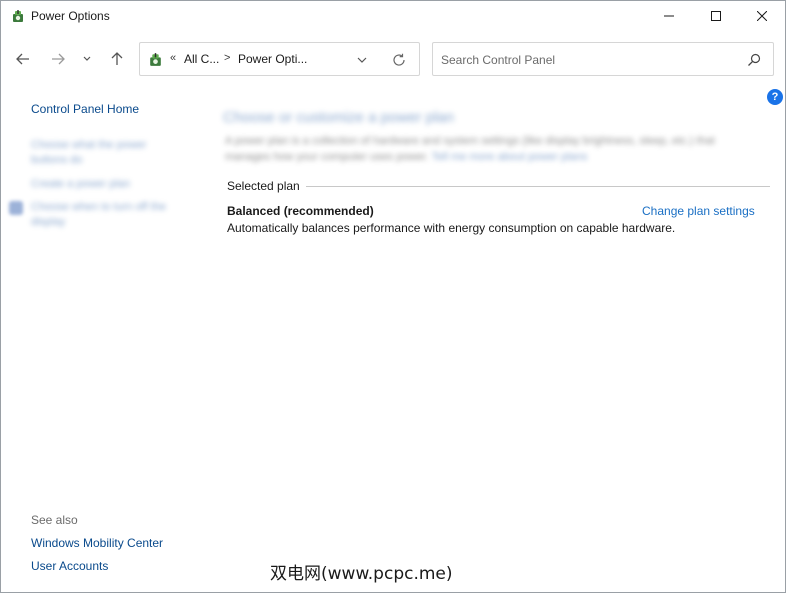 The height and width of the screenshot is (593, 786). I want to click on watermark-text: 双电网(www.pcpc.me), so click(361, 574).